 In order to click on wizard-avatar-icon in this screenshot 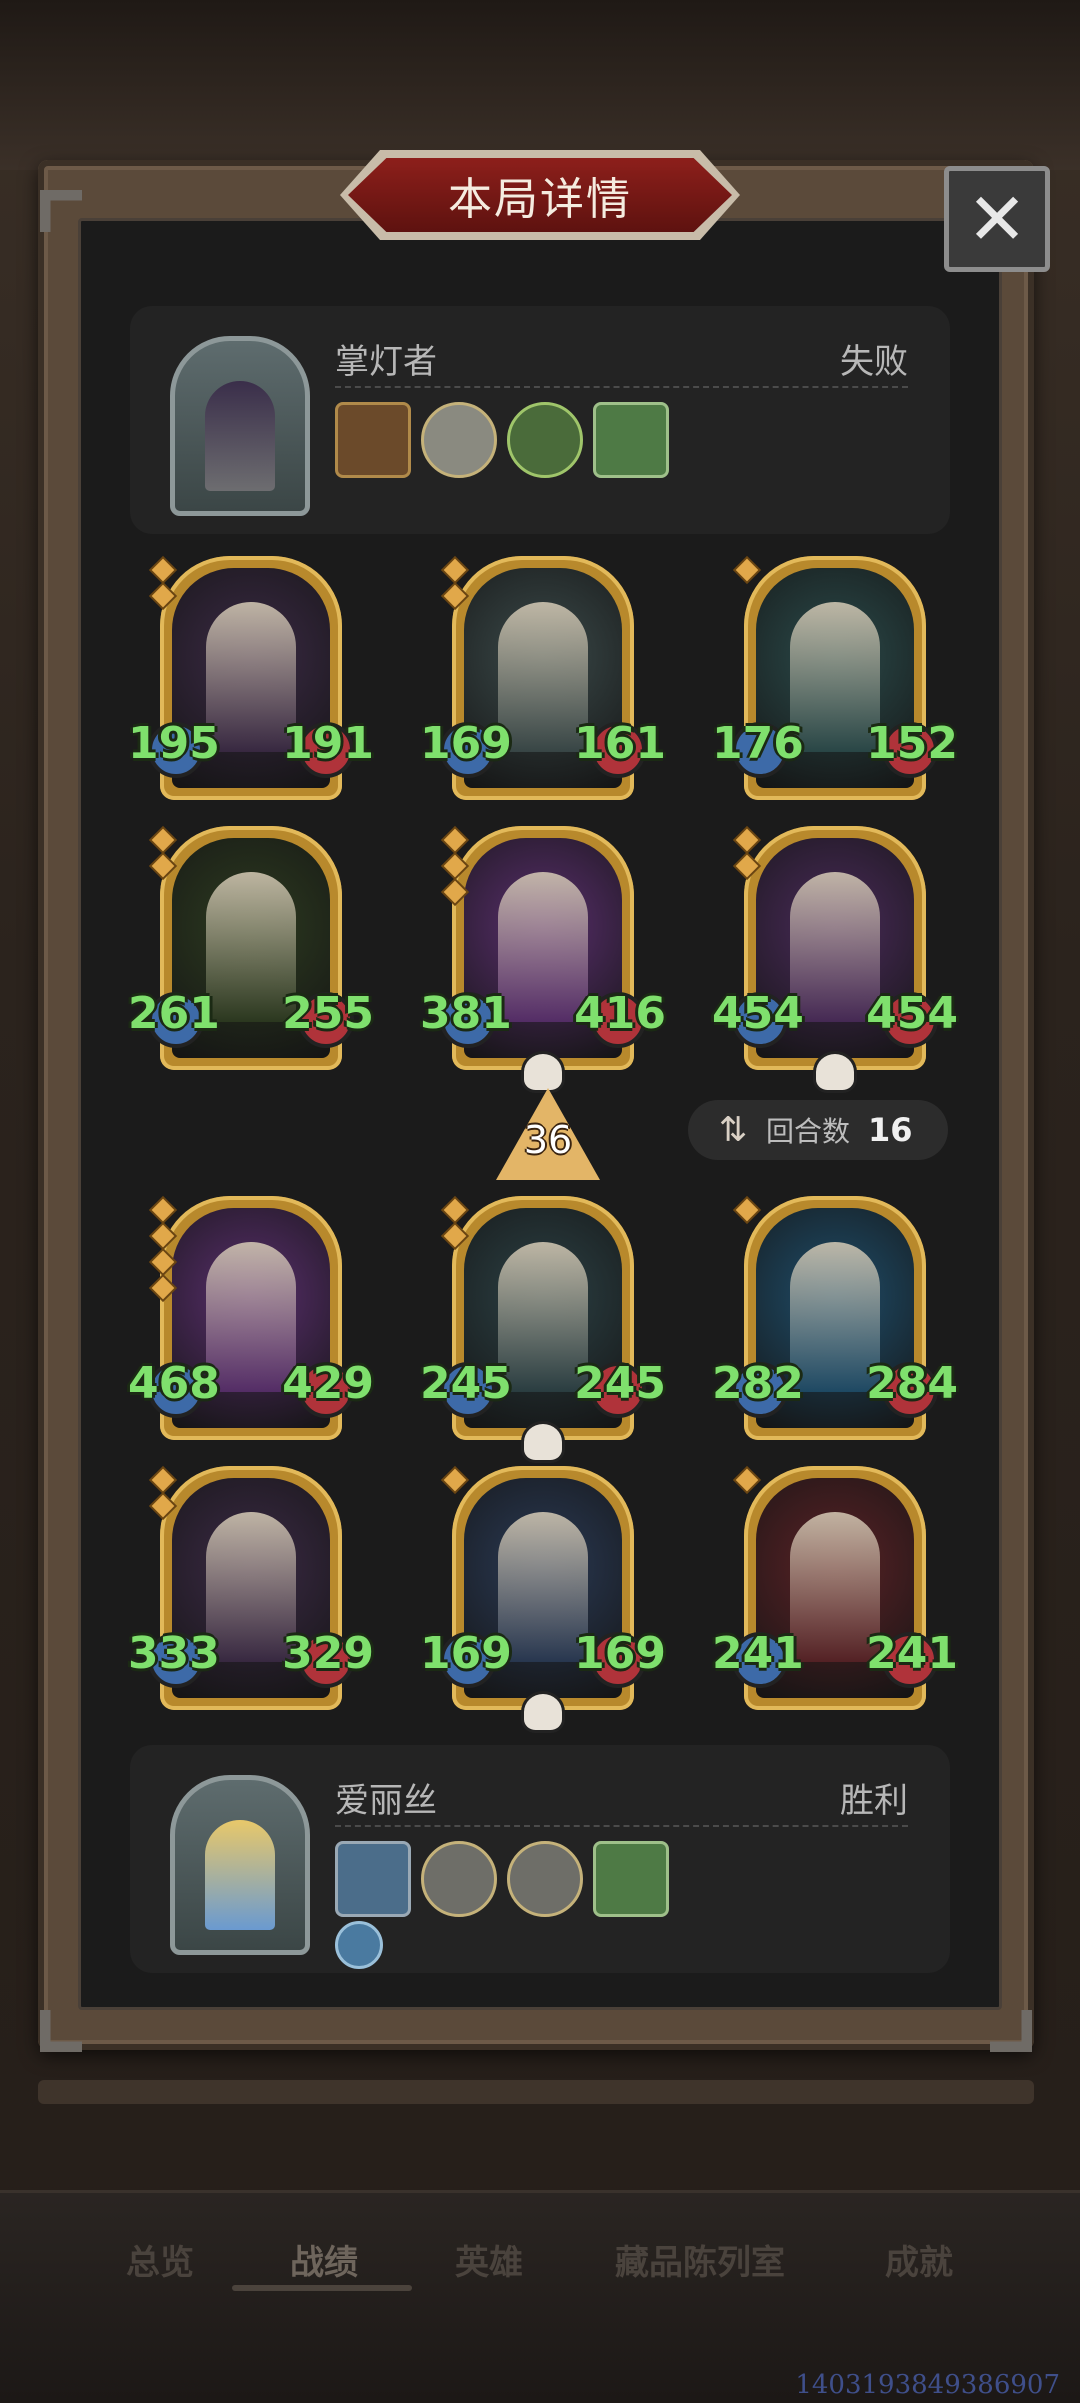, I will do `click(240, 436)`.